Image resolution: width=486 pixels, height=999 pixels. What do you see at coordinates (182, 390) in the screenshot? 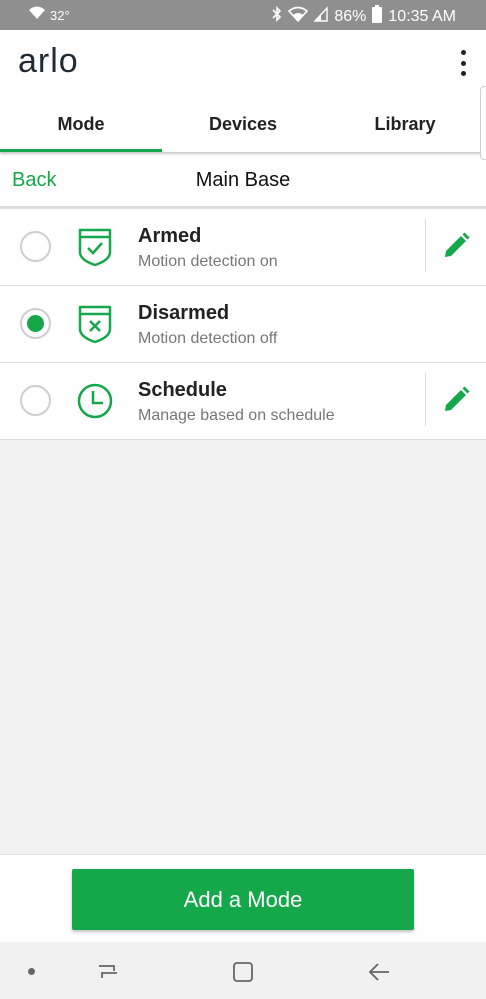
I see `mode-title: Schedule` at bounding box center [182, 390].